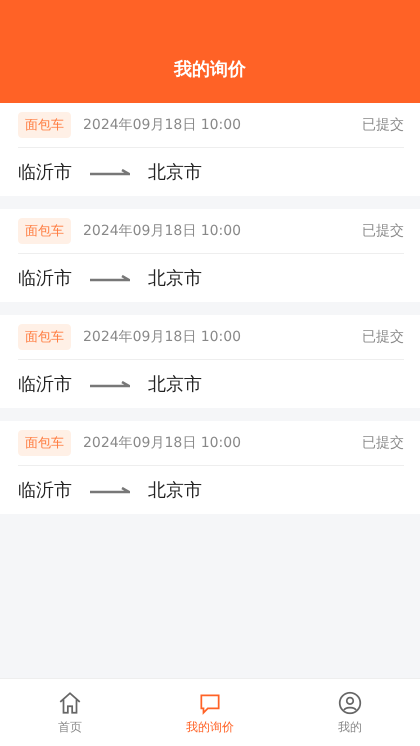 The image size is (420, 746). Describe the element at coordinates (70, 703) in the screenshot. I see `home-icon` at that location.